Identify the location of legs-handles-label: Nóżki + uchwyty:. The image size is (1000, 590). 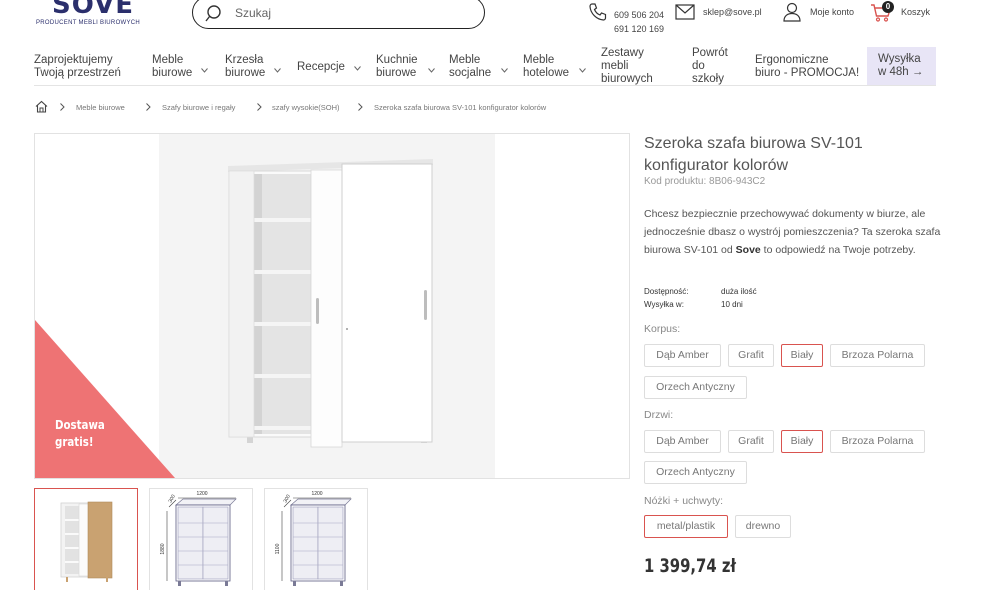
(684, 501).